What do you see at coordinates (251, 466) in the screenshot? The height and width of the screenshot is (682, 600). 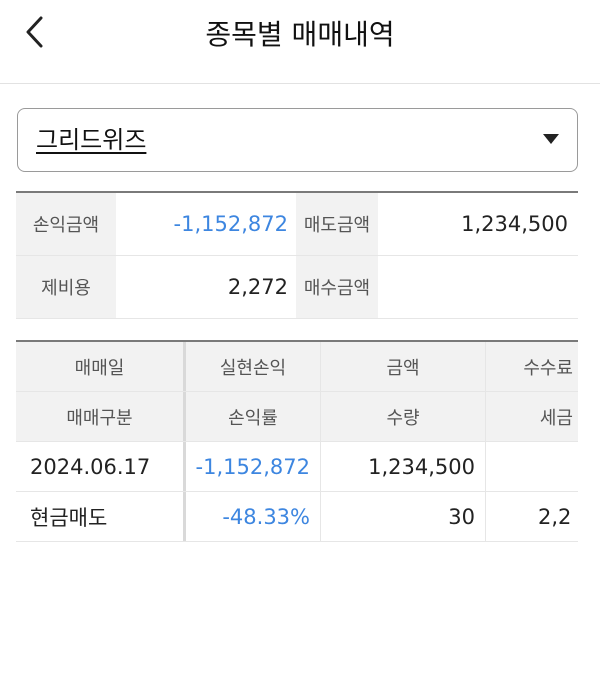 I see `cell-realized-pl: -1,152,872` at bounding box center [251, 466].